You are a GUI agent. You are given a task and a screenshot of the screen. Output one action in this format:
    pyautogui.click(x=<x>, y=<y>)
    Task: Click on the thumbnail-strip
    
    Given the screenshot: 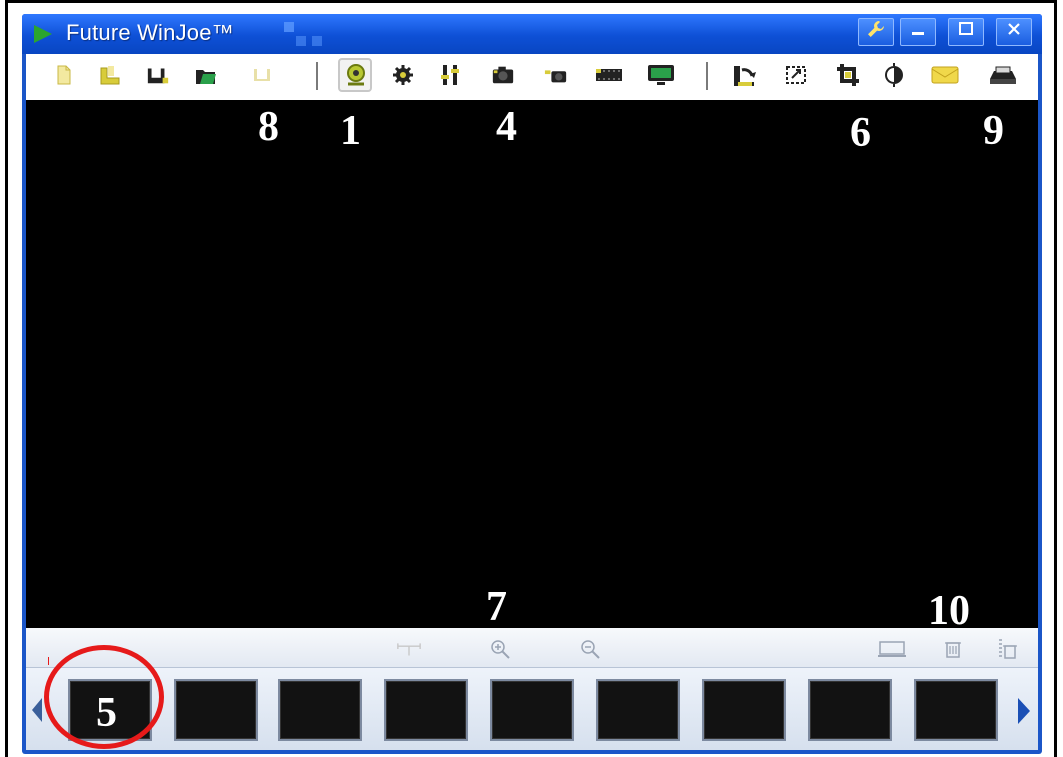 What is the action you would take?
    pyautogui.click(x=532, y=709)
    